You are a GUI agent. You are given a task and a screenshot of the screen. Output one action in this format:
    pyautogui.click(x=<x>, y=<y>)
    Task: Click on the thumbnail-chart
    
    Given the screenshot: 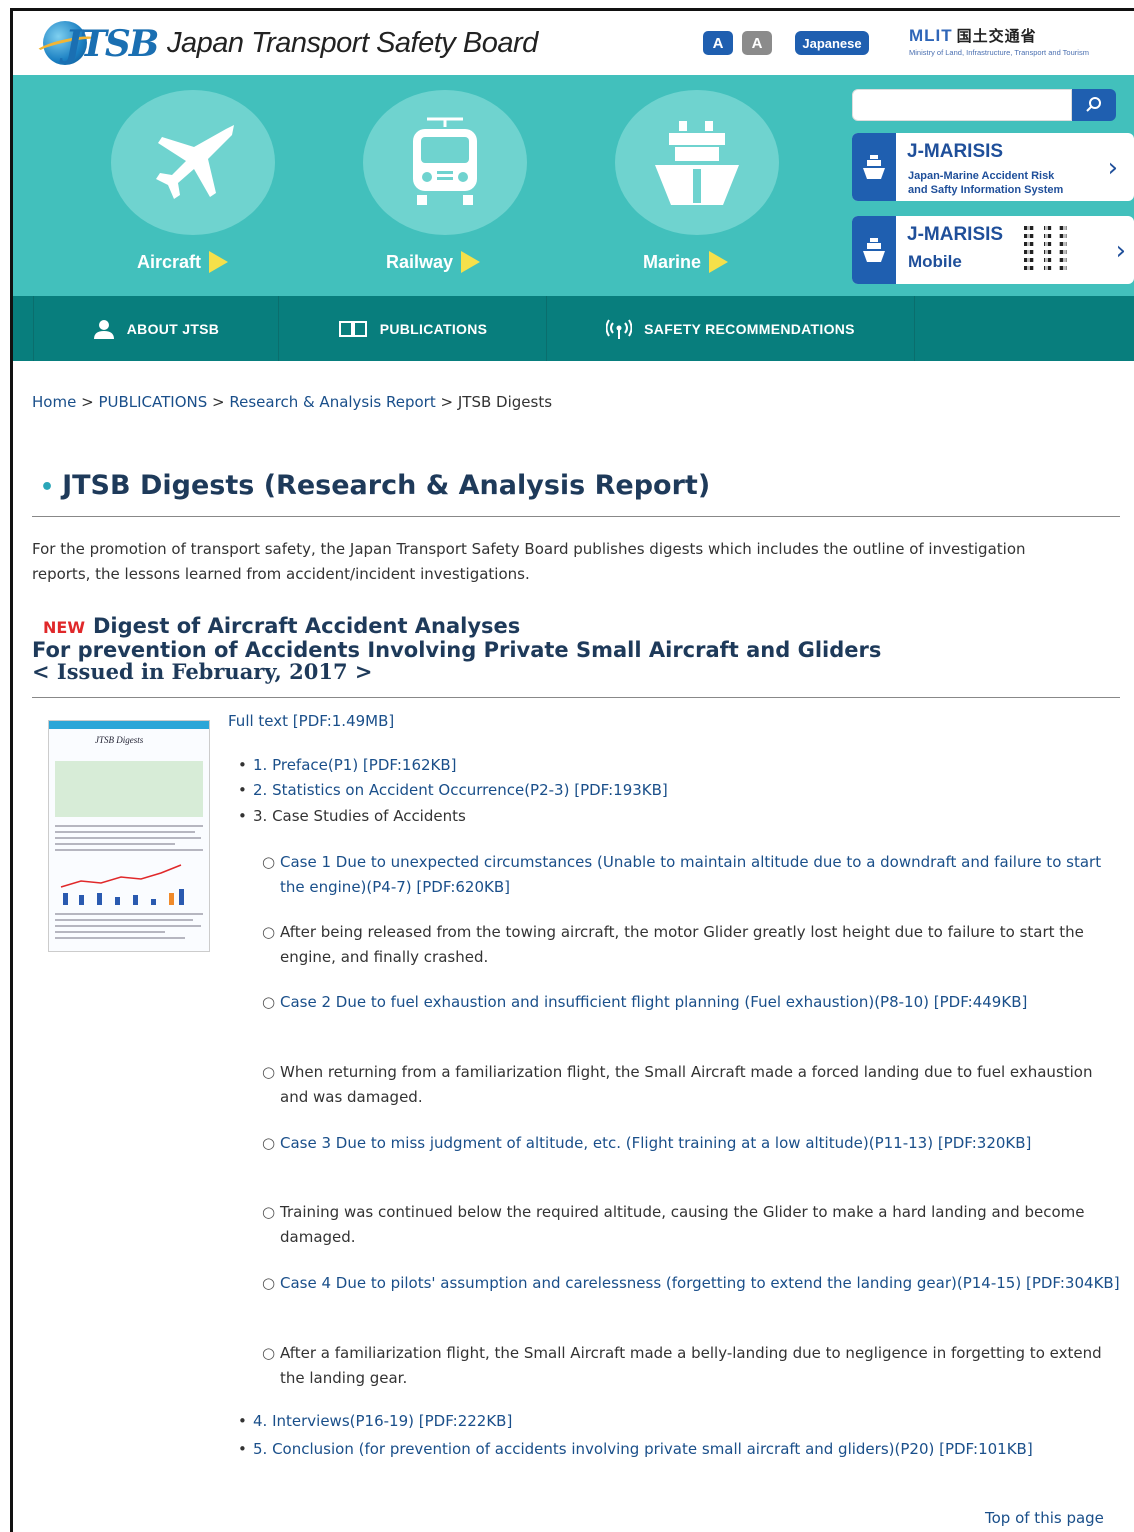 What is the action you would take?
    pyautogui.click(x=122, y=884)
    